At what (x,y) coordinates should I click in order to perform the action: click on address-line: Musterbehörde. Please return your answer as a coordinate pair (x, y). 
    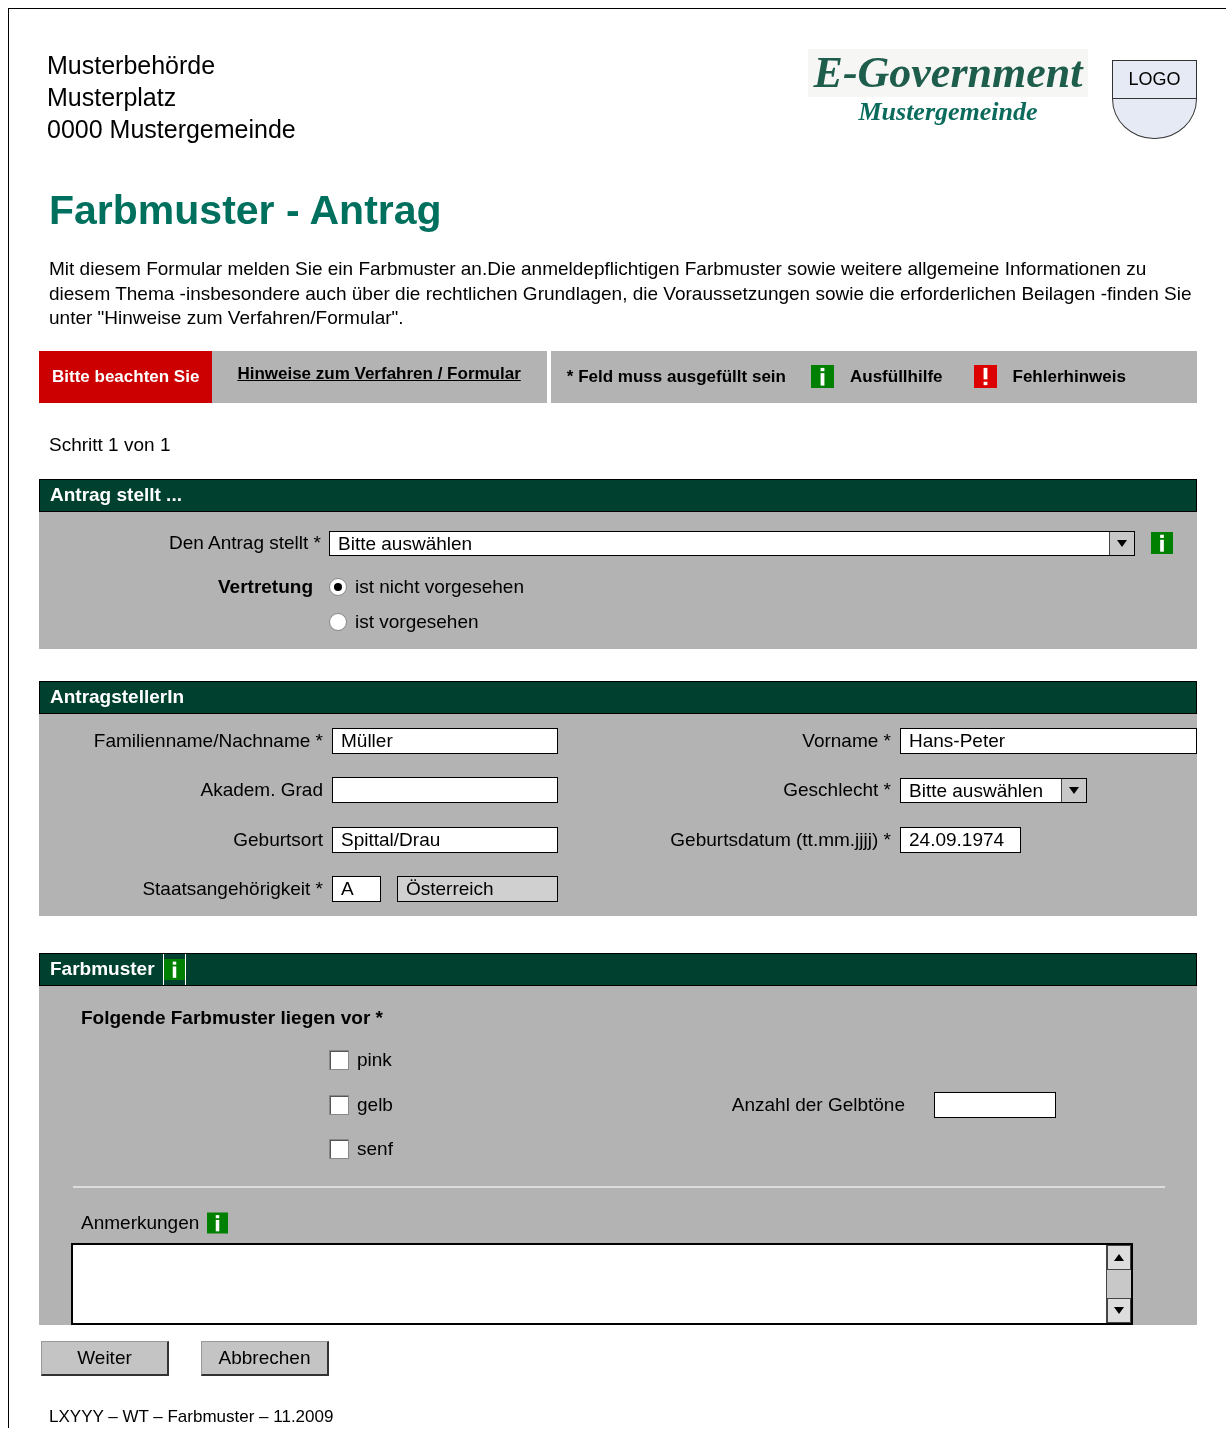
    Looking at the image, I should click on (132, 65).